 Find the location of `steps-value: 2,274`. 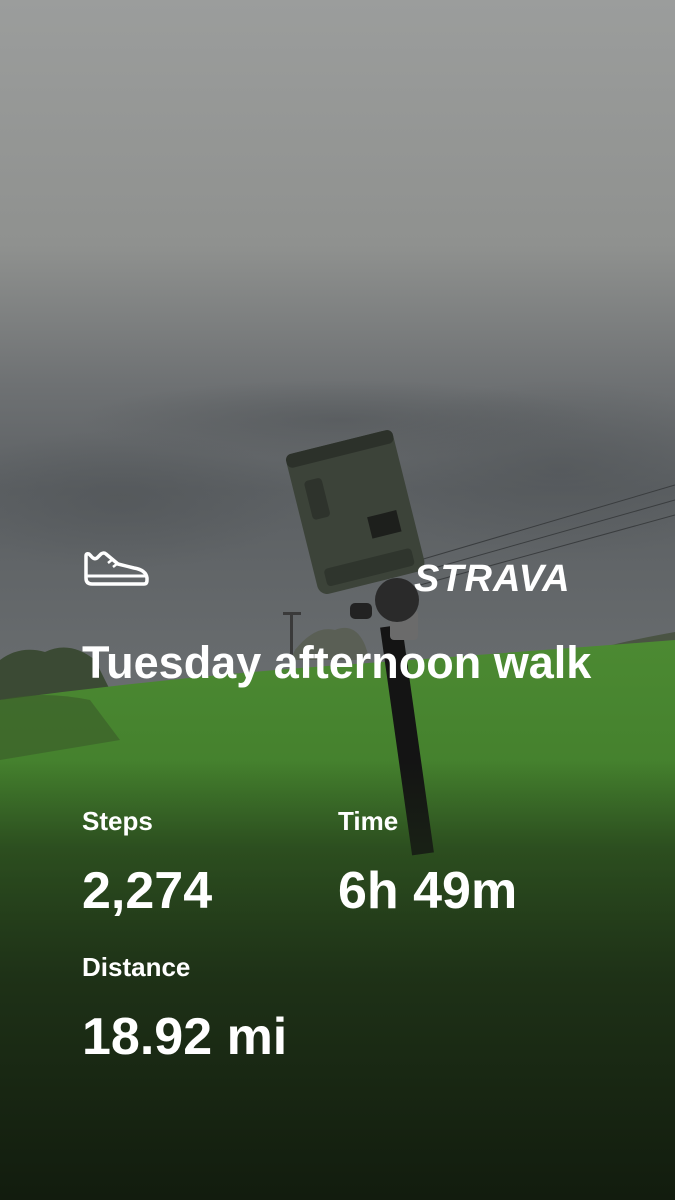

steps-value: 2,274 is located at coordinates (147, 891).